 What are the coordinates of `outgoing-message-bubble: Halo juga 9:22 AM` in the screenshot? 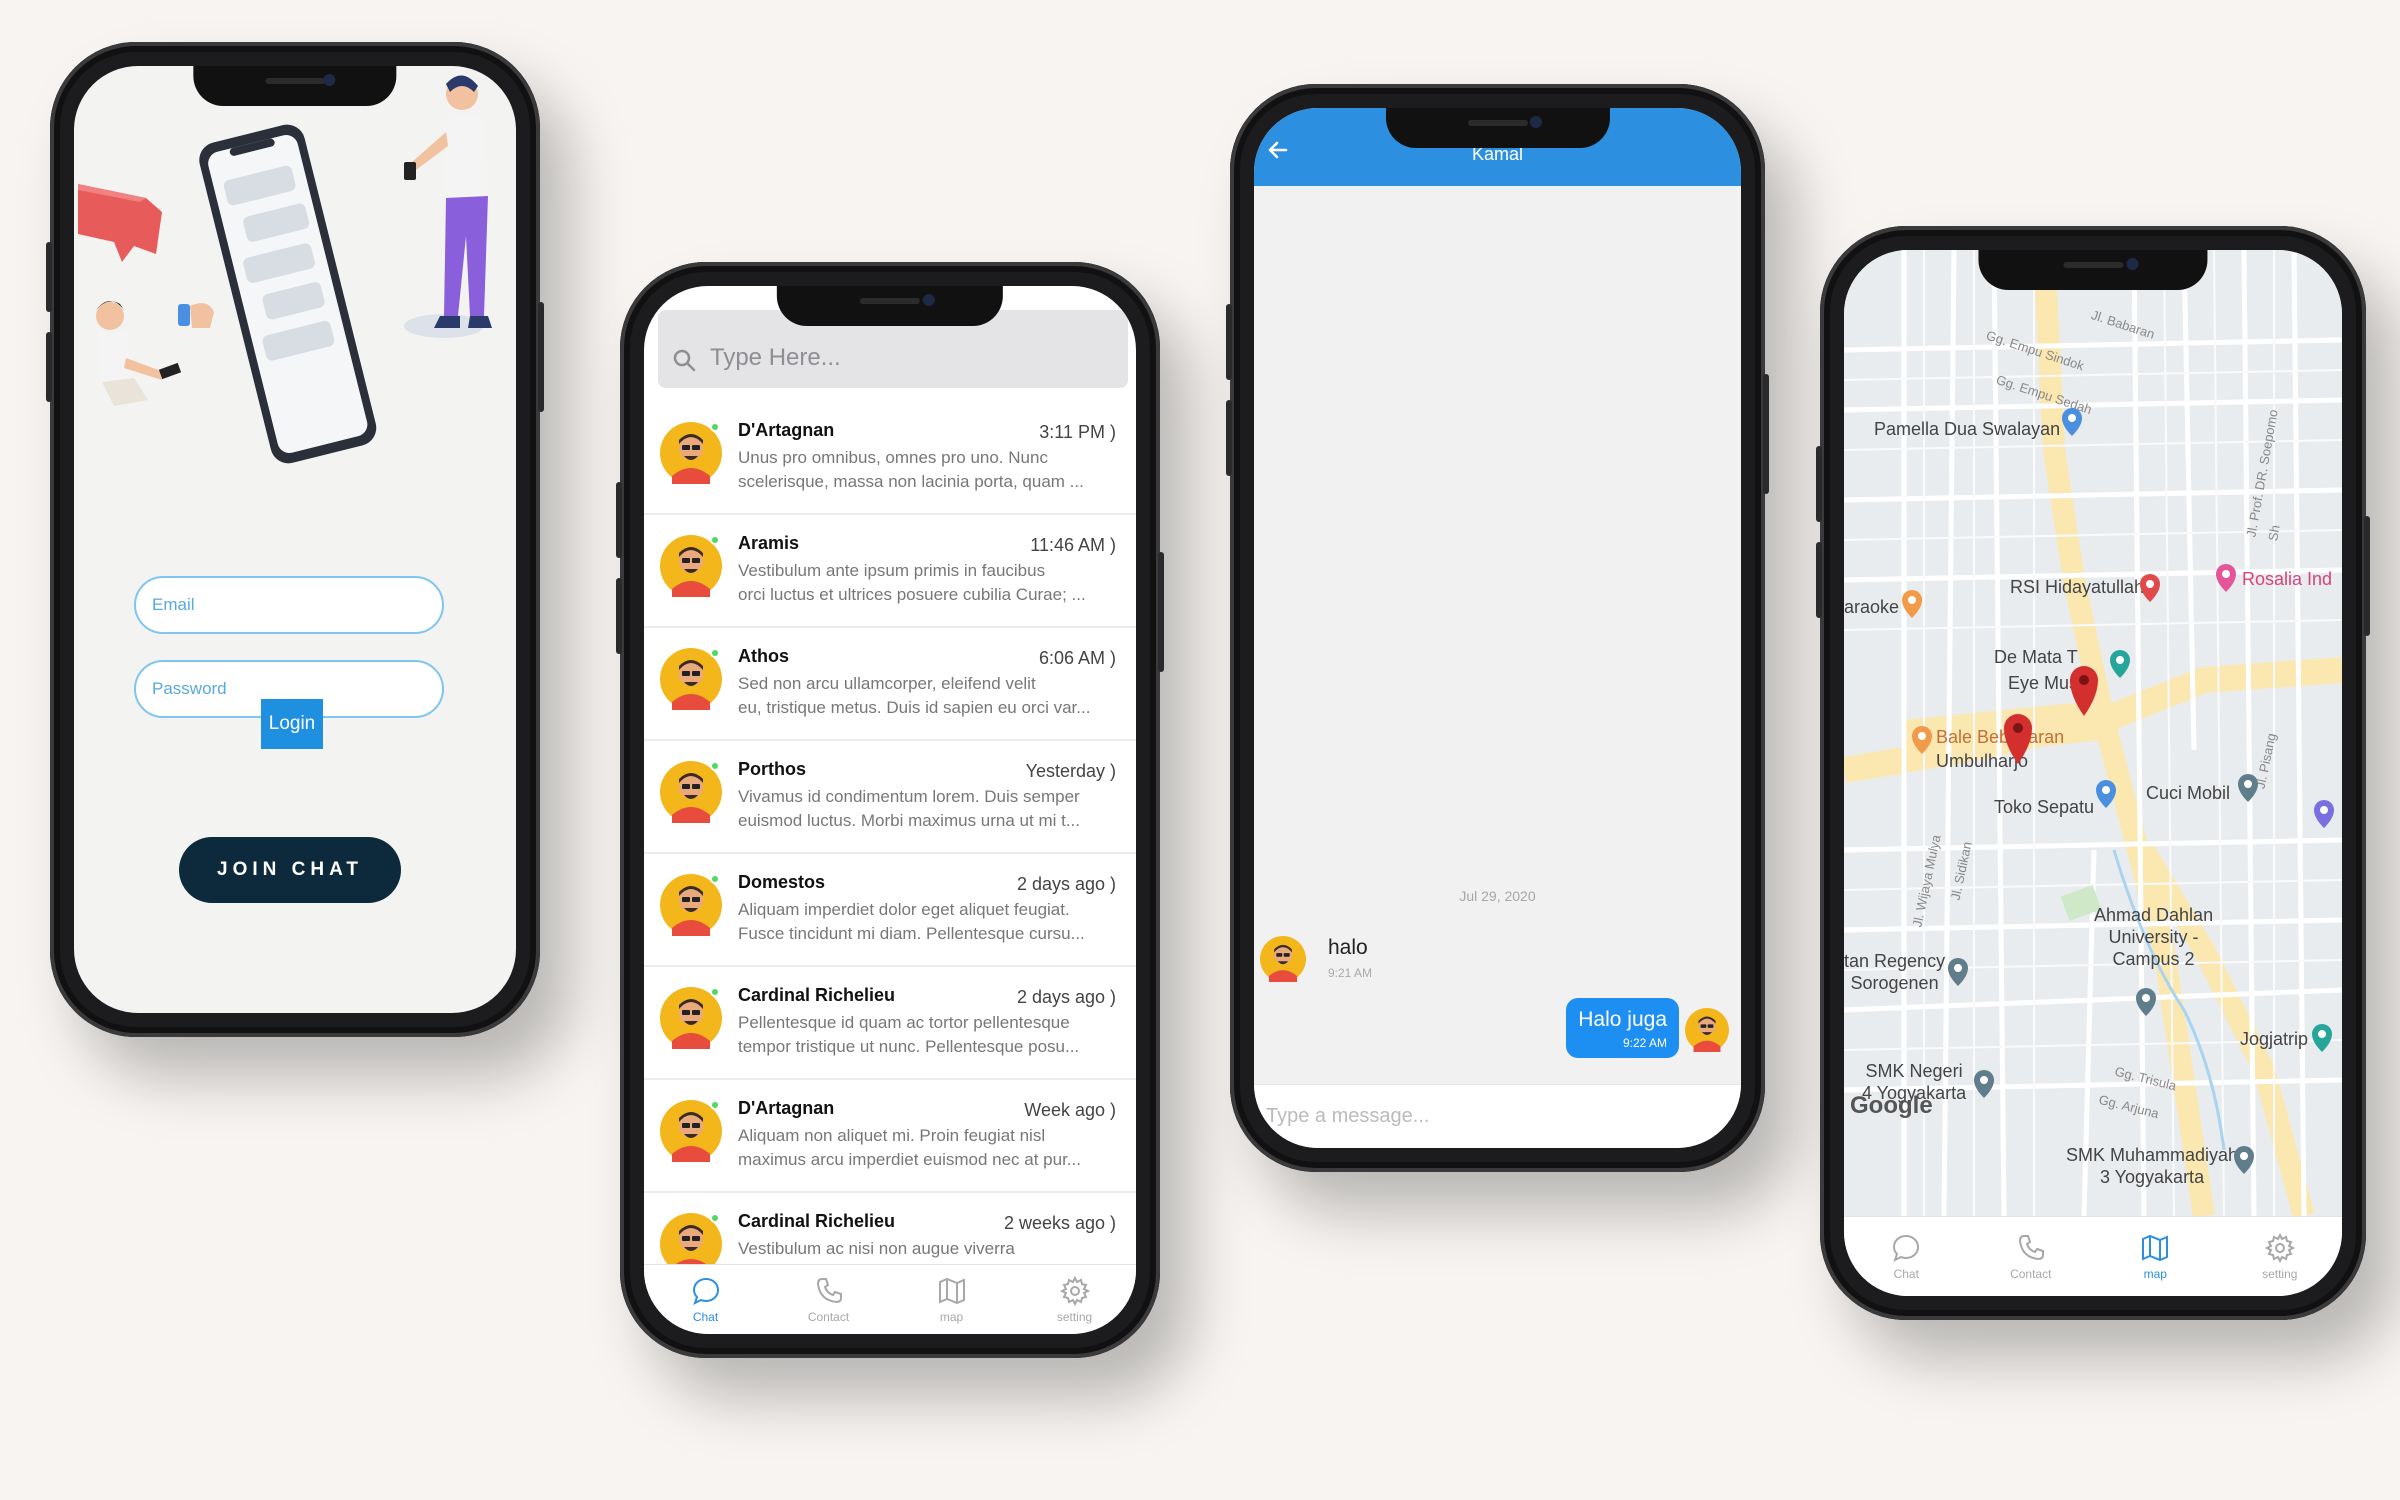 It's located at (1622, 1028).